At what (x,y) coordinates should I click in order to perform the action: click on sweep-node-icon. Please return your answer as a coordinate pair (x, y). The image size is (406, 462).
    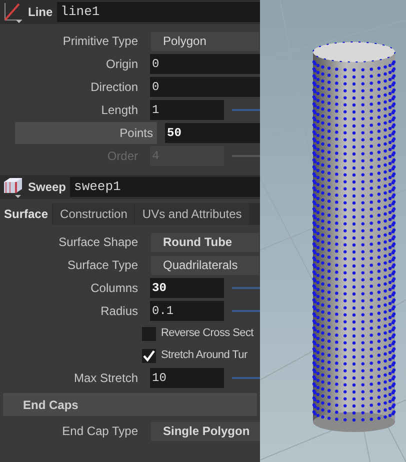
    Looking at the image, I should click on (13, 187).